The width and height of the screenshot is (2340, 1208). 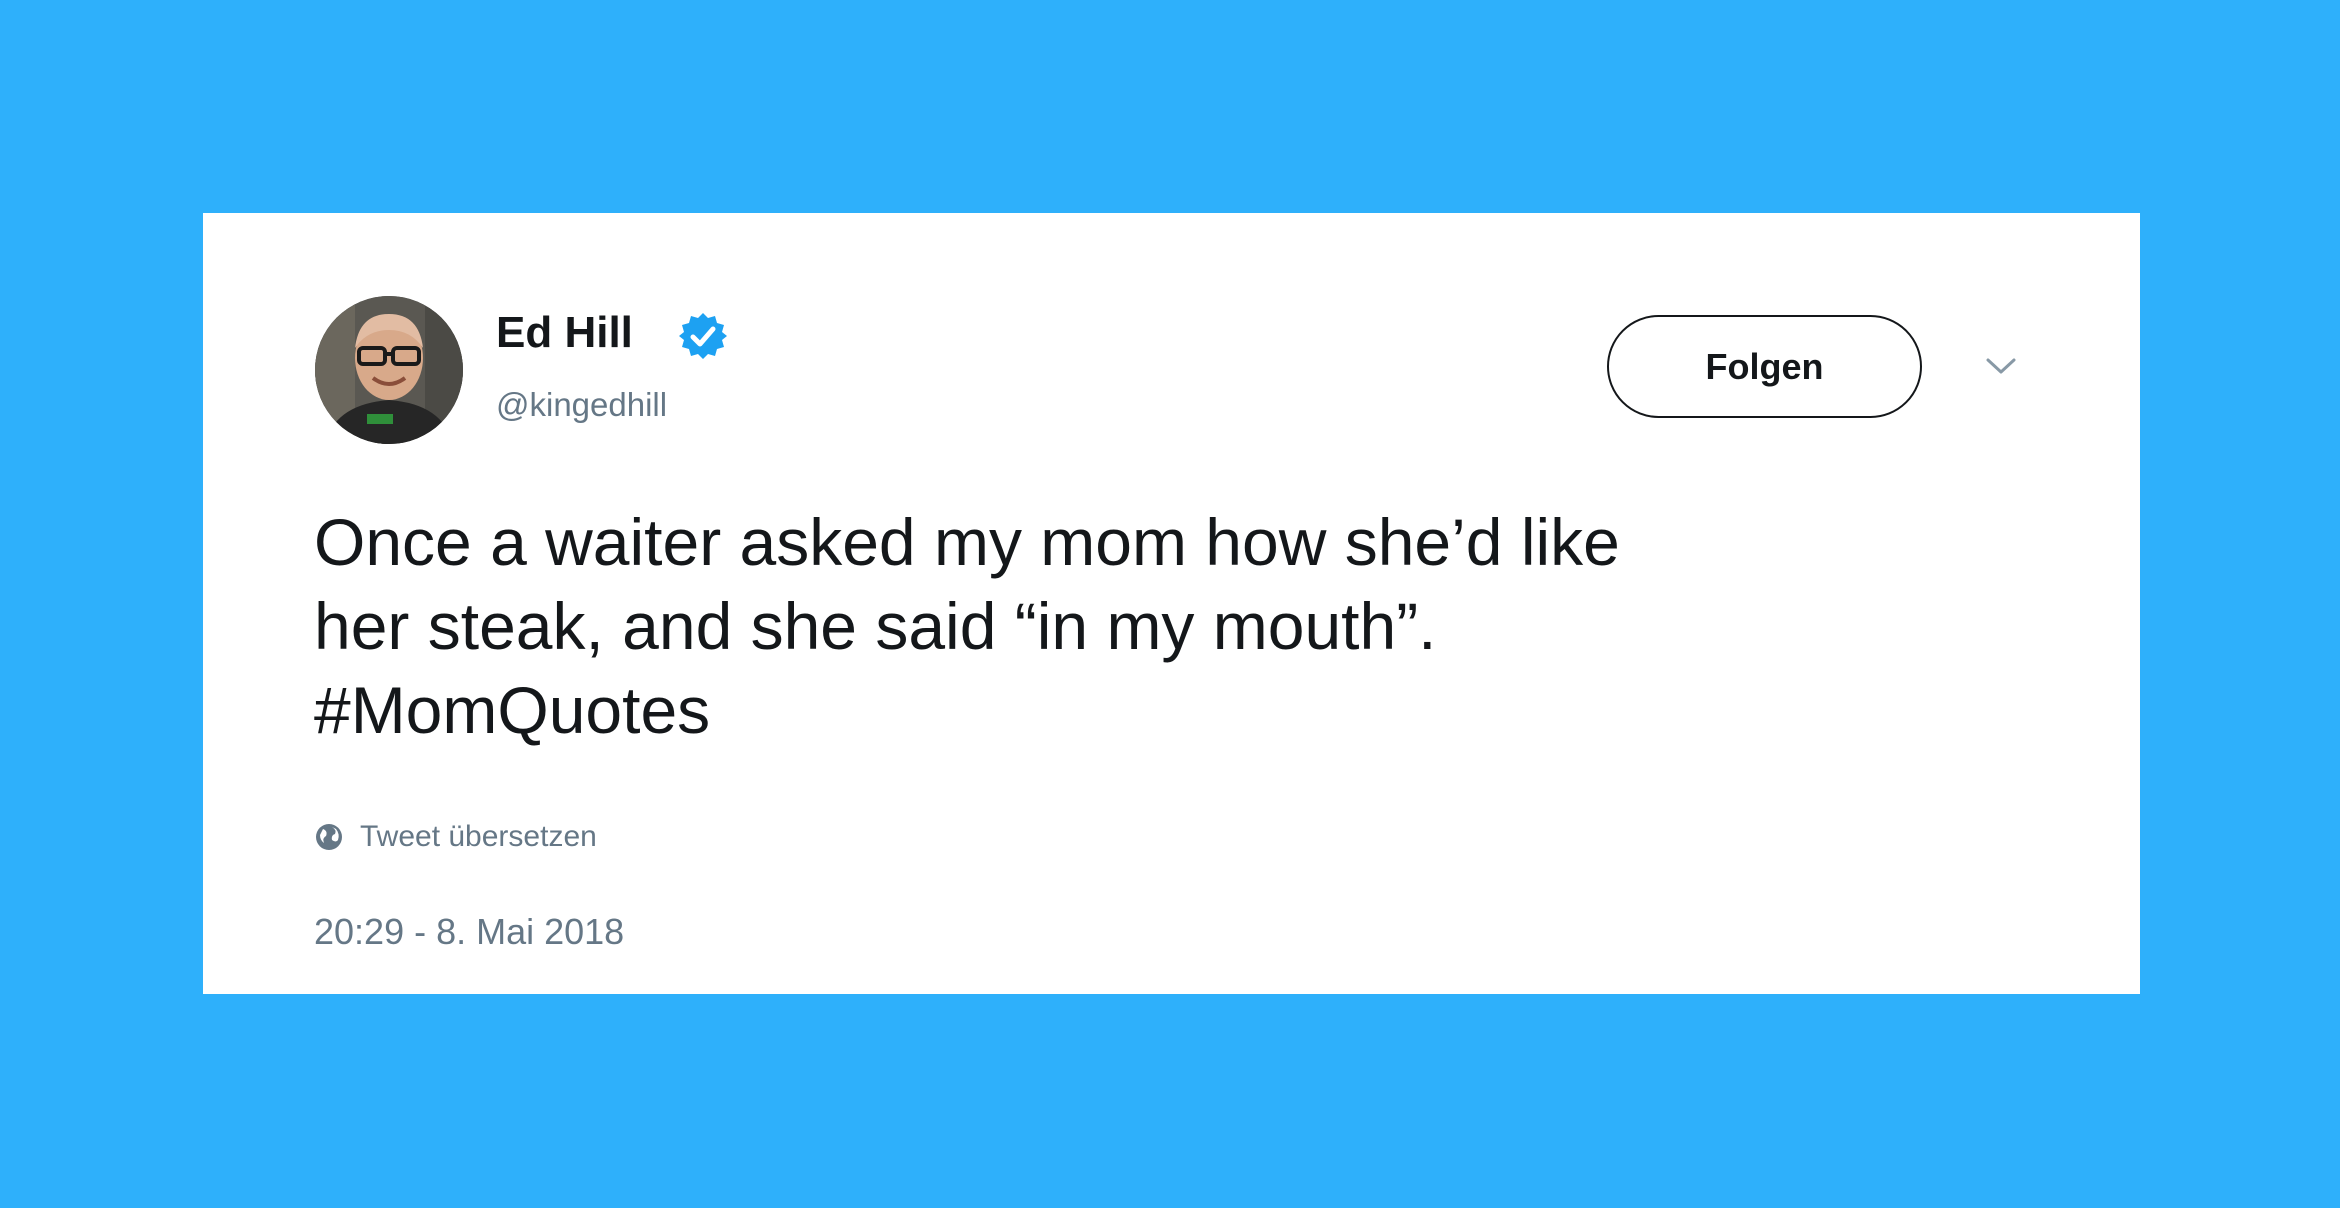 What do you see at coordinates (469, 932) in the screenshot?
I see `tweet-timestamp: 20:29 - 8. Mai 2018` at bounding box center [469, 932].